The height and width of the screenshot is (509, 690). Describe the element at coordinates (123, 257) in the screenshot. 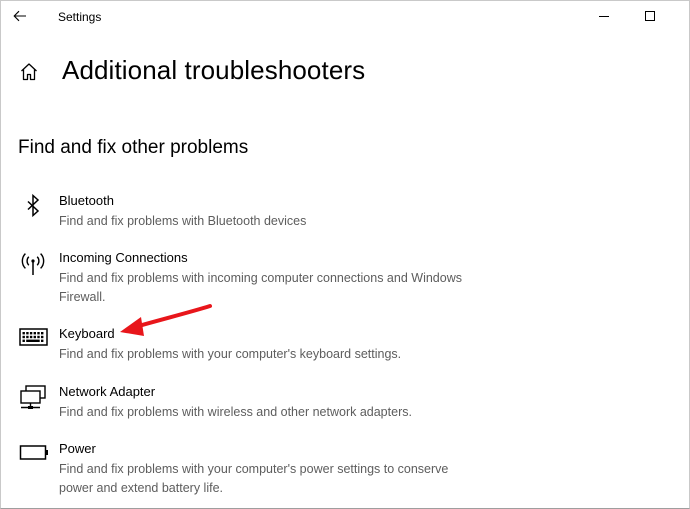

I see `troubleshooter-name: Incoming Connections` at that location.